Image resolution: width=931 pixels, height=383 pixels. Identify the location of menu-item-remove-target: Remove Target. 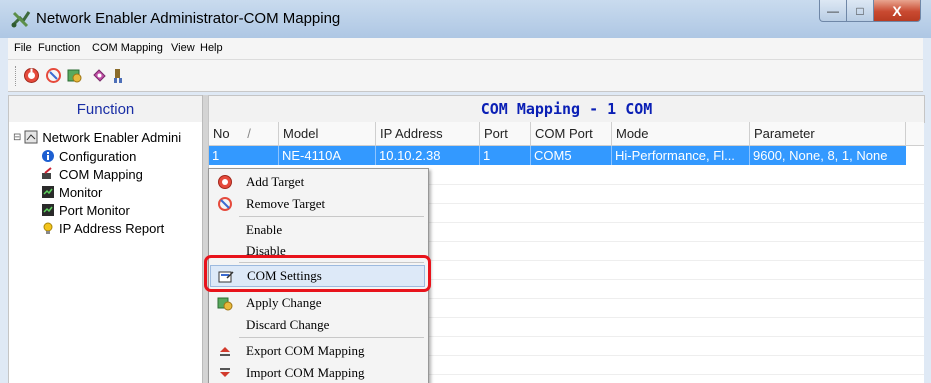
(317, 204).